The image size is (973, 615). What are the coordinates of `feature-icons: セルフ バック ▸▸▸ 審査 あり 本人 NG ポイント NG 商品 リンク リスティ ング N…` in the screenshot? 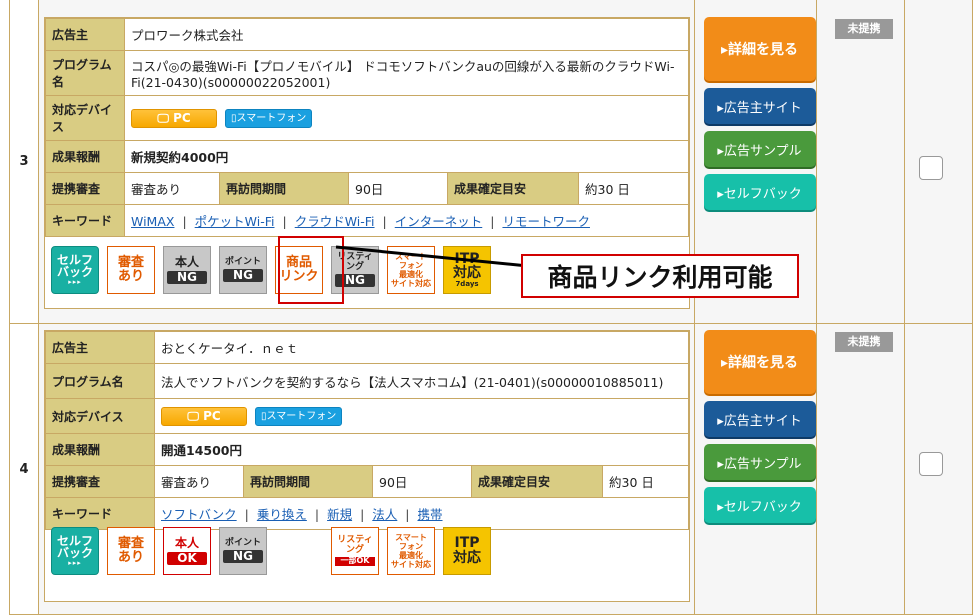 It's located at (271, 270).